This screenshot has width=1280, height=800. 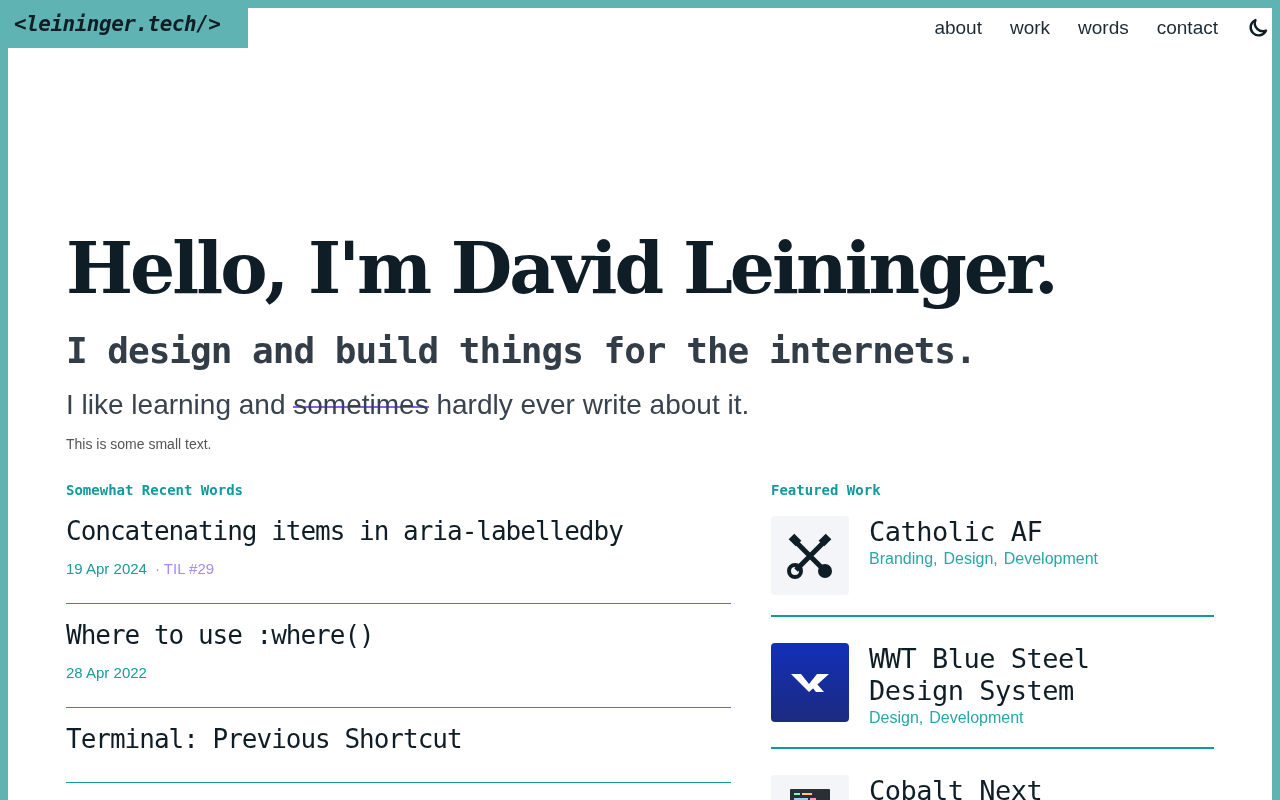 What do you see at coordinates (398, 531) in the screenshot?
I see `post-title-link: Concatenating items in aria-labelledby` at bounding box center [398, 531].